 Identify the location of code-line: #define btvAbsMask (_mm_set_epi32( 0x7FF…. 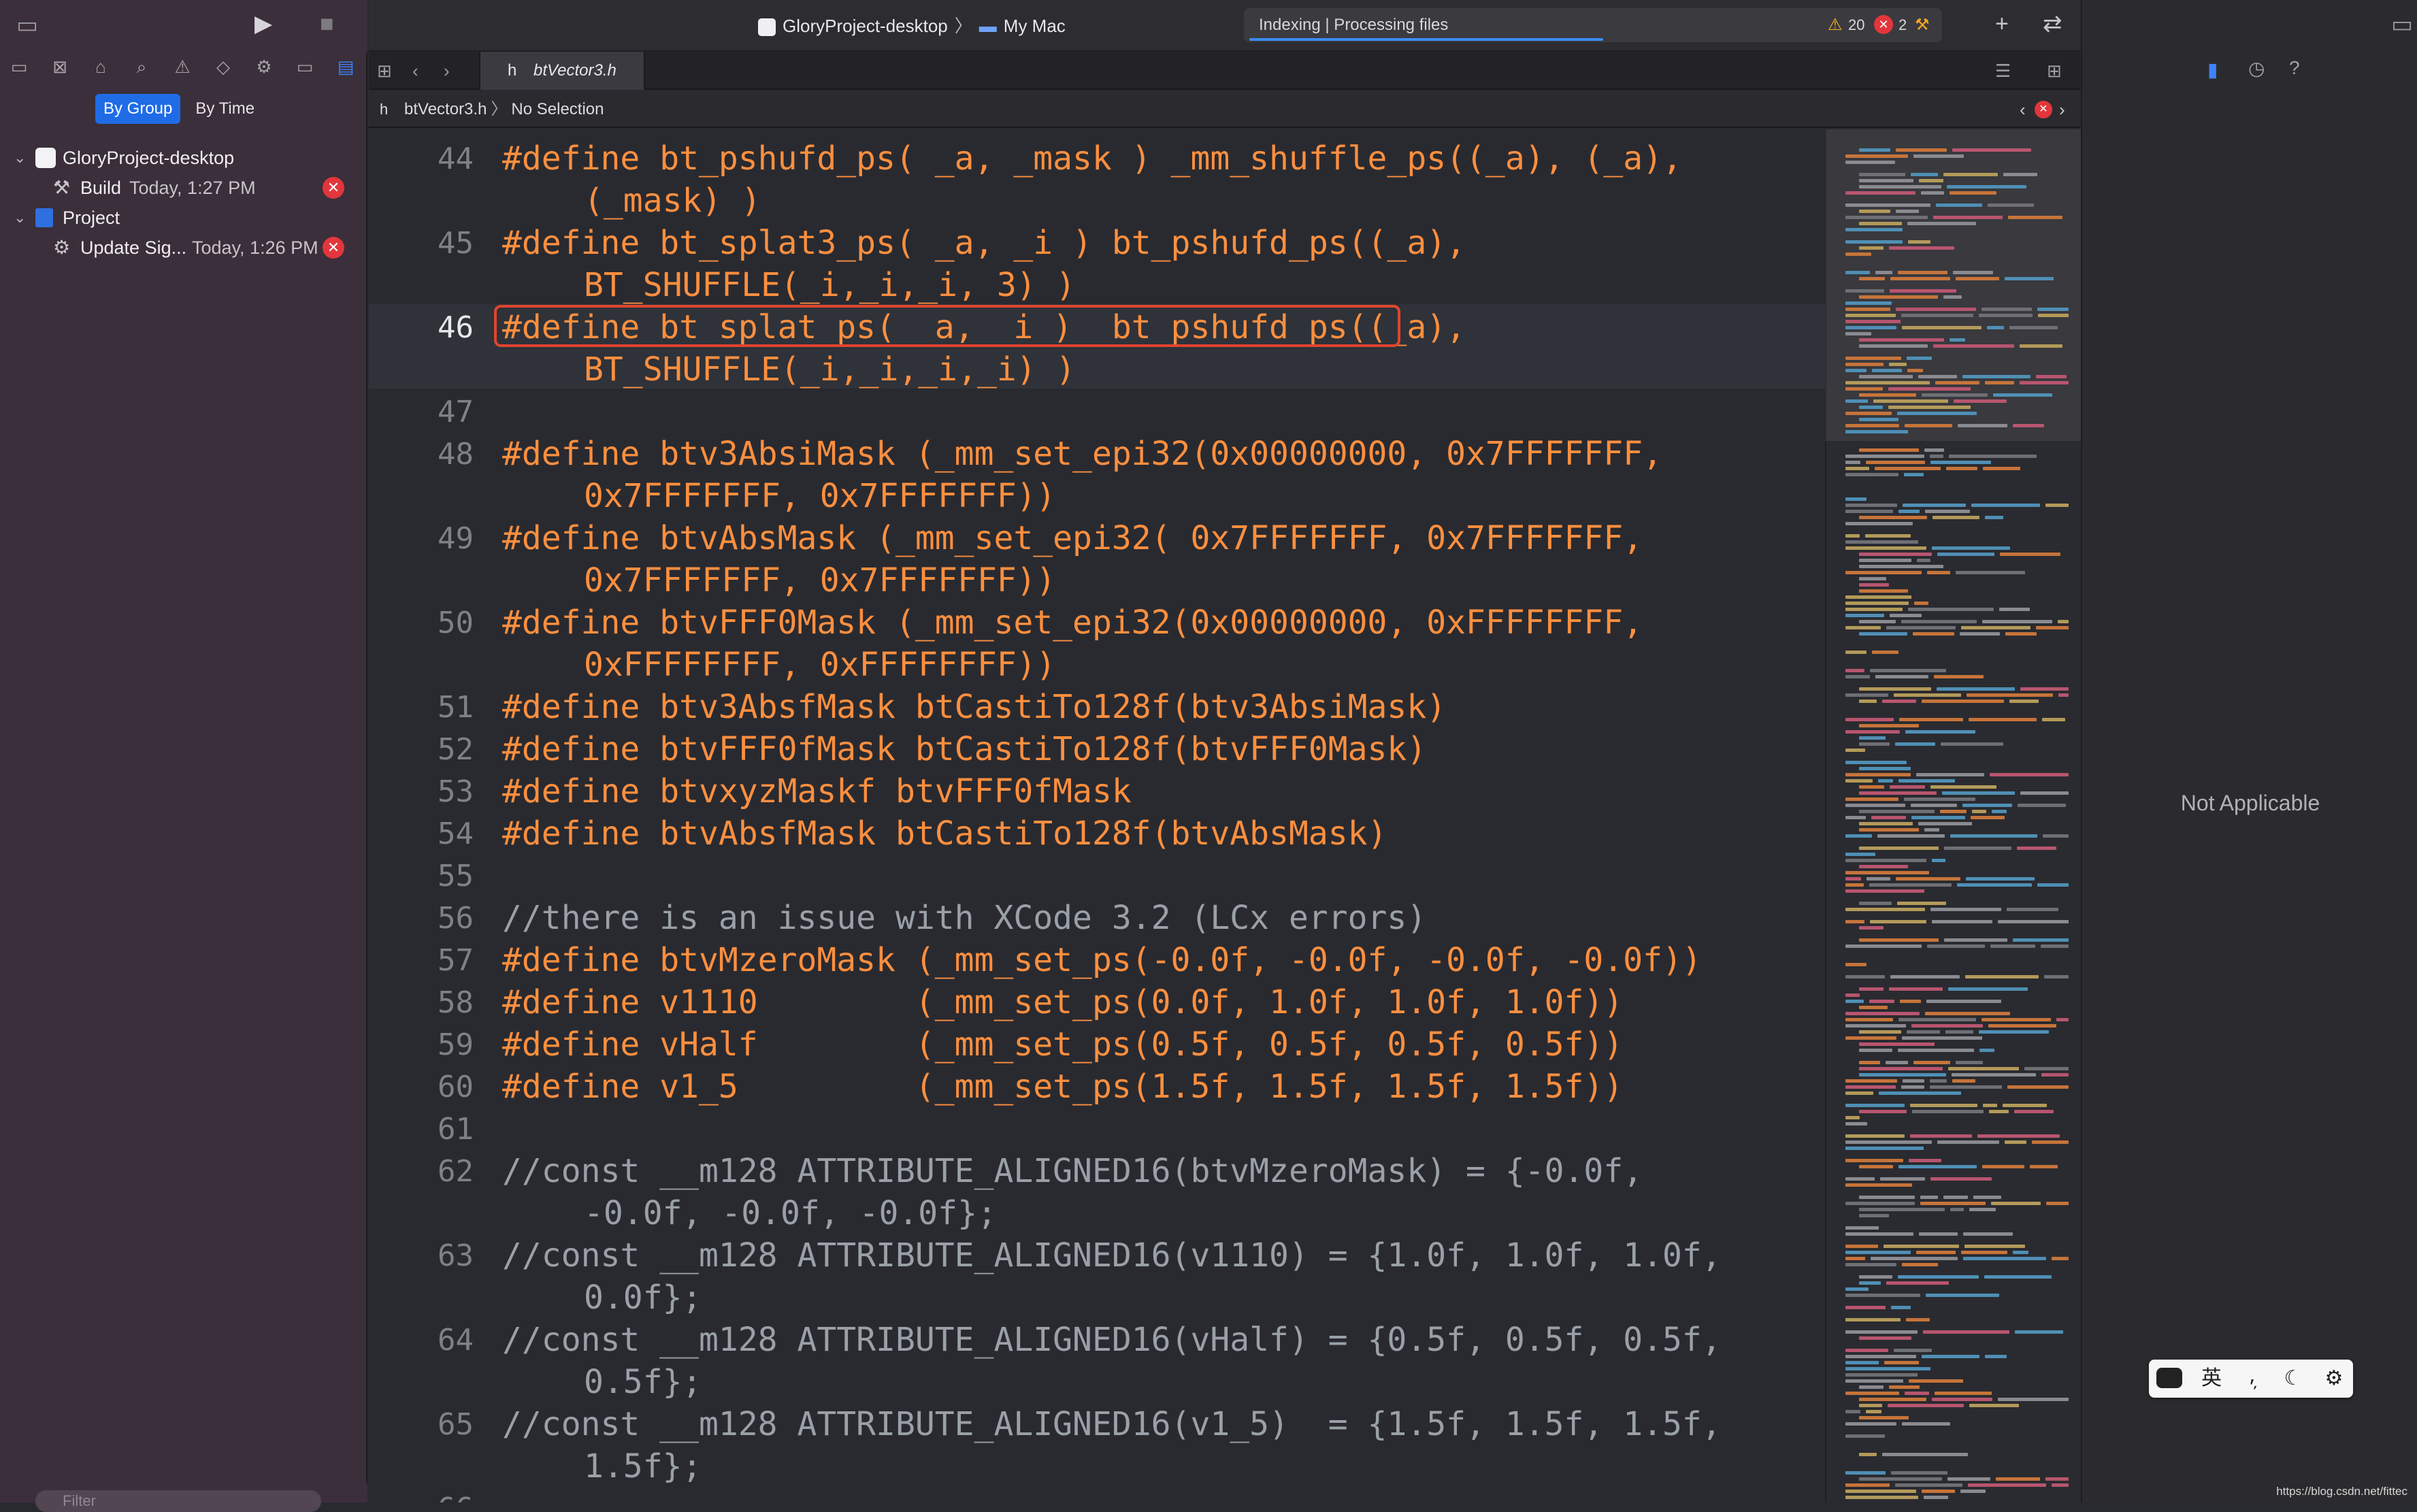
(1072, 538).